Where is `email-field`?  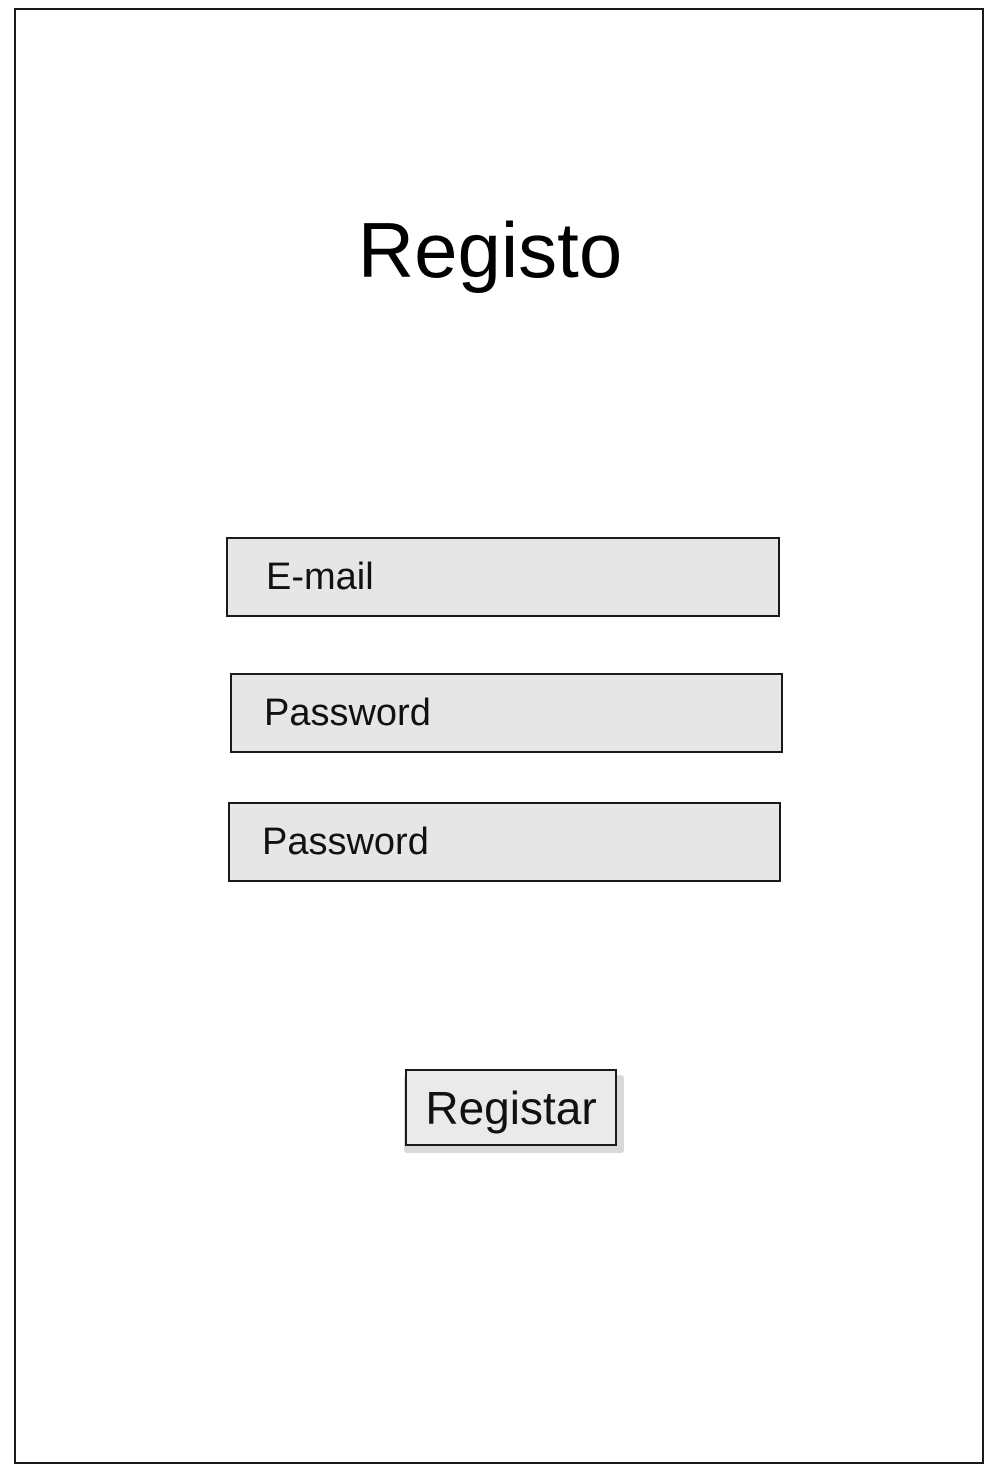
email-field is located at coordinates (503, 577).